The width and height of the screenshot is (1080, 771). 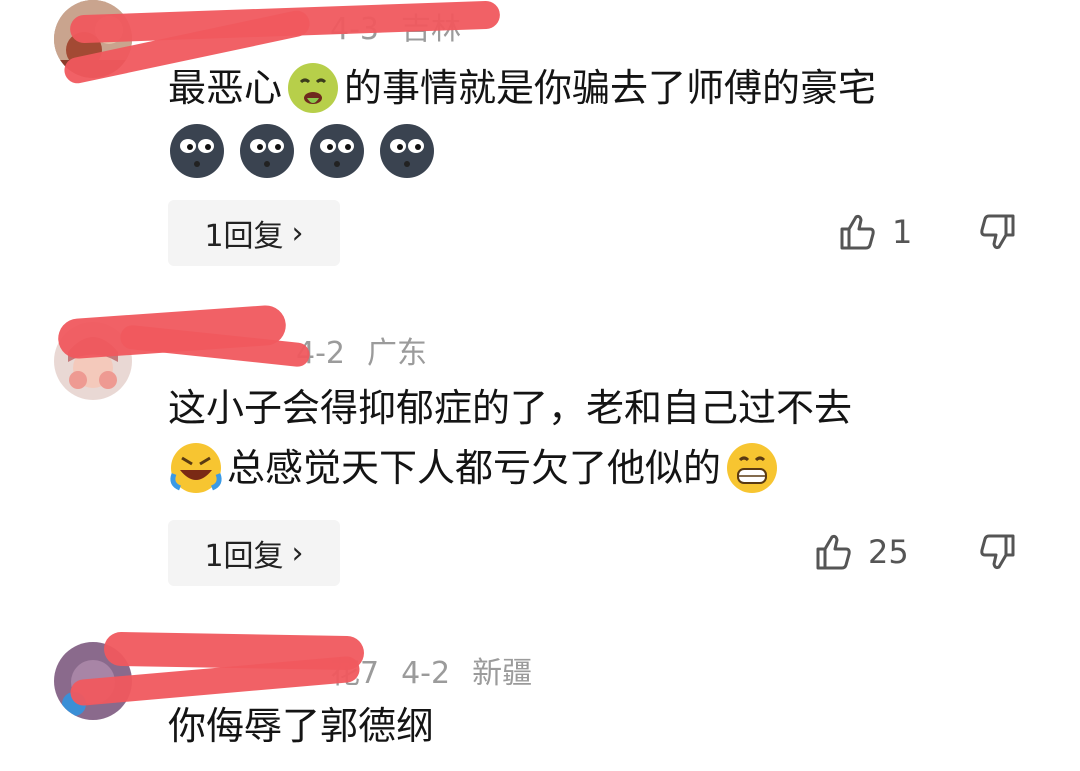 I want to click on comment-text: 总感觉天下人都亏欠了他似的, so click(x=475, y=468).